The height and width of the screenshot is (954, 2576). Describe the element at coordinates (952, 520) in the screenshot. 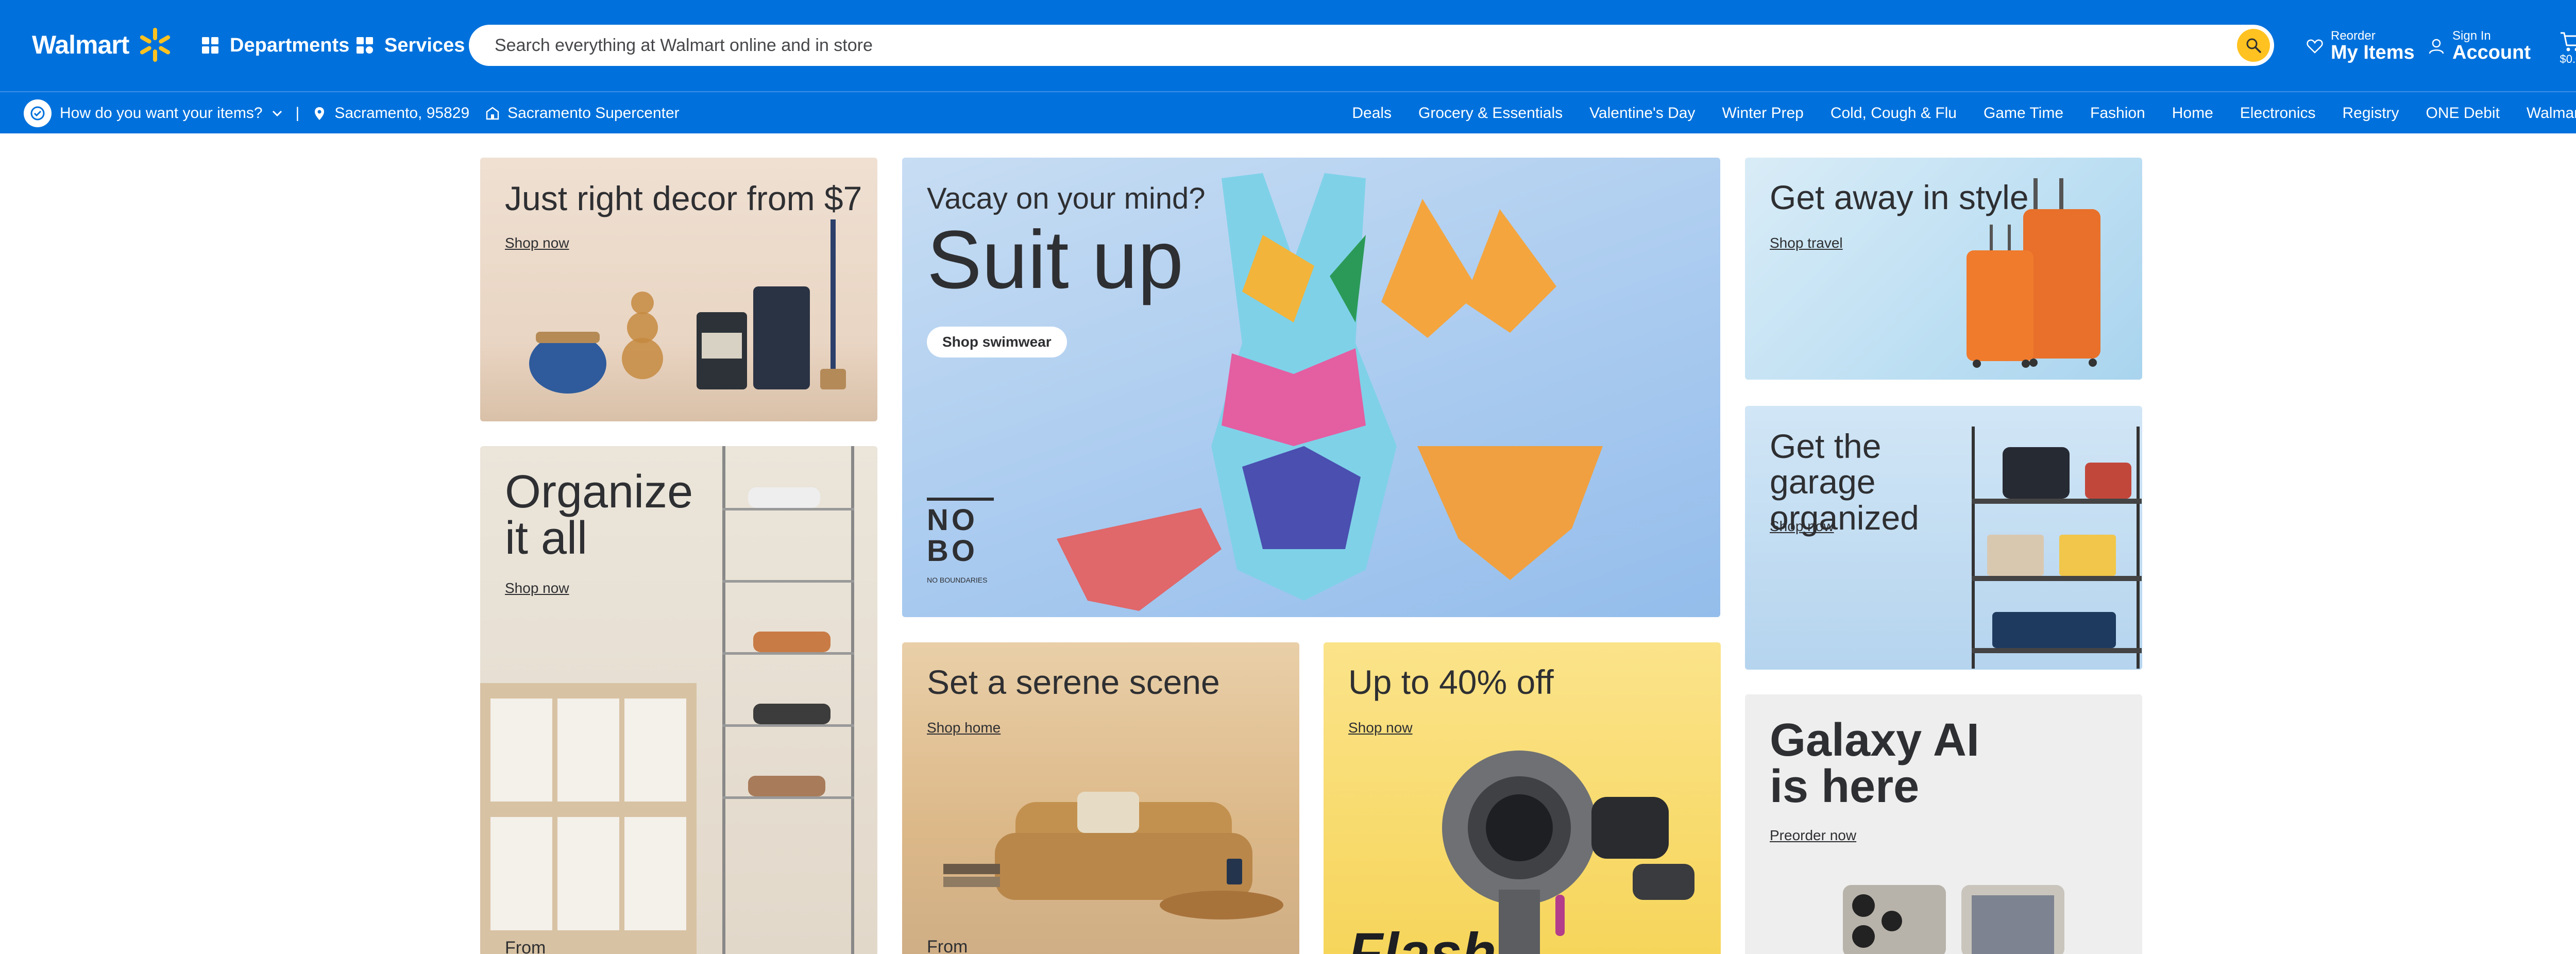

I see `brand-logo-top: NO` at that location.